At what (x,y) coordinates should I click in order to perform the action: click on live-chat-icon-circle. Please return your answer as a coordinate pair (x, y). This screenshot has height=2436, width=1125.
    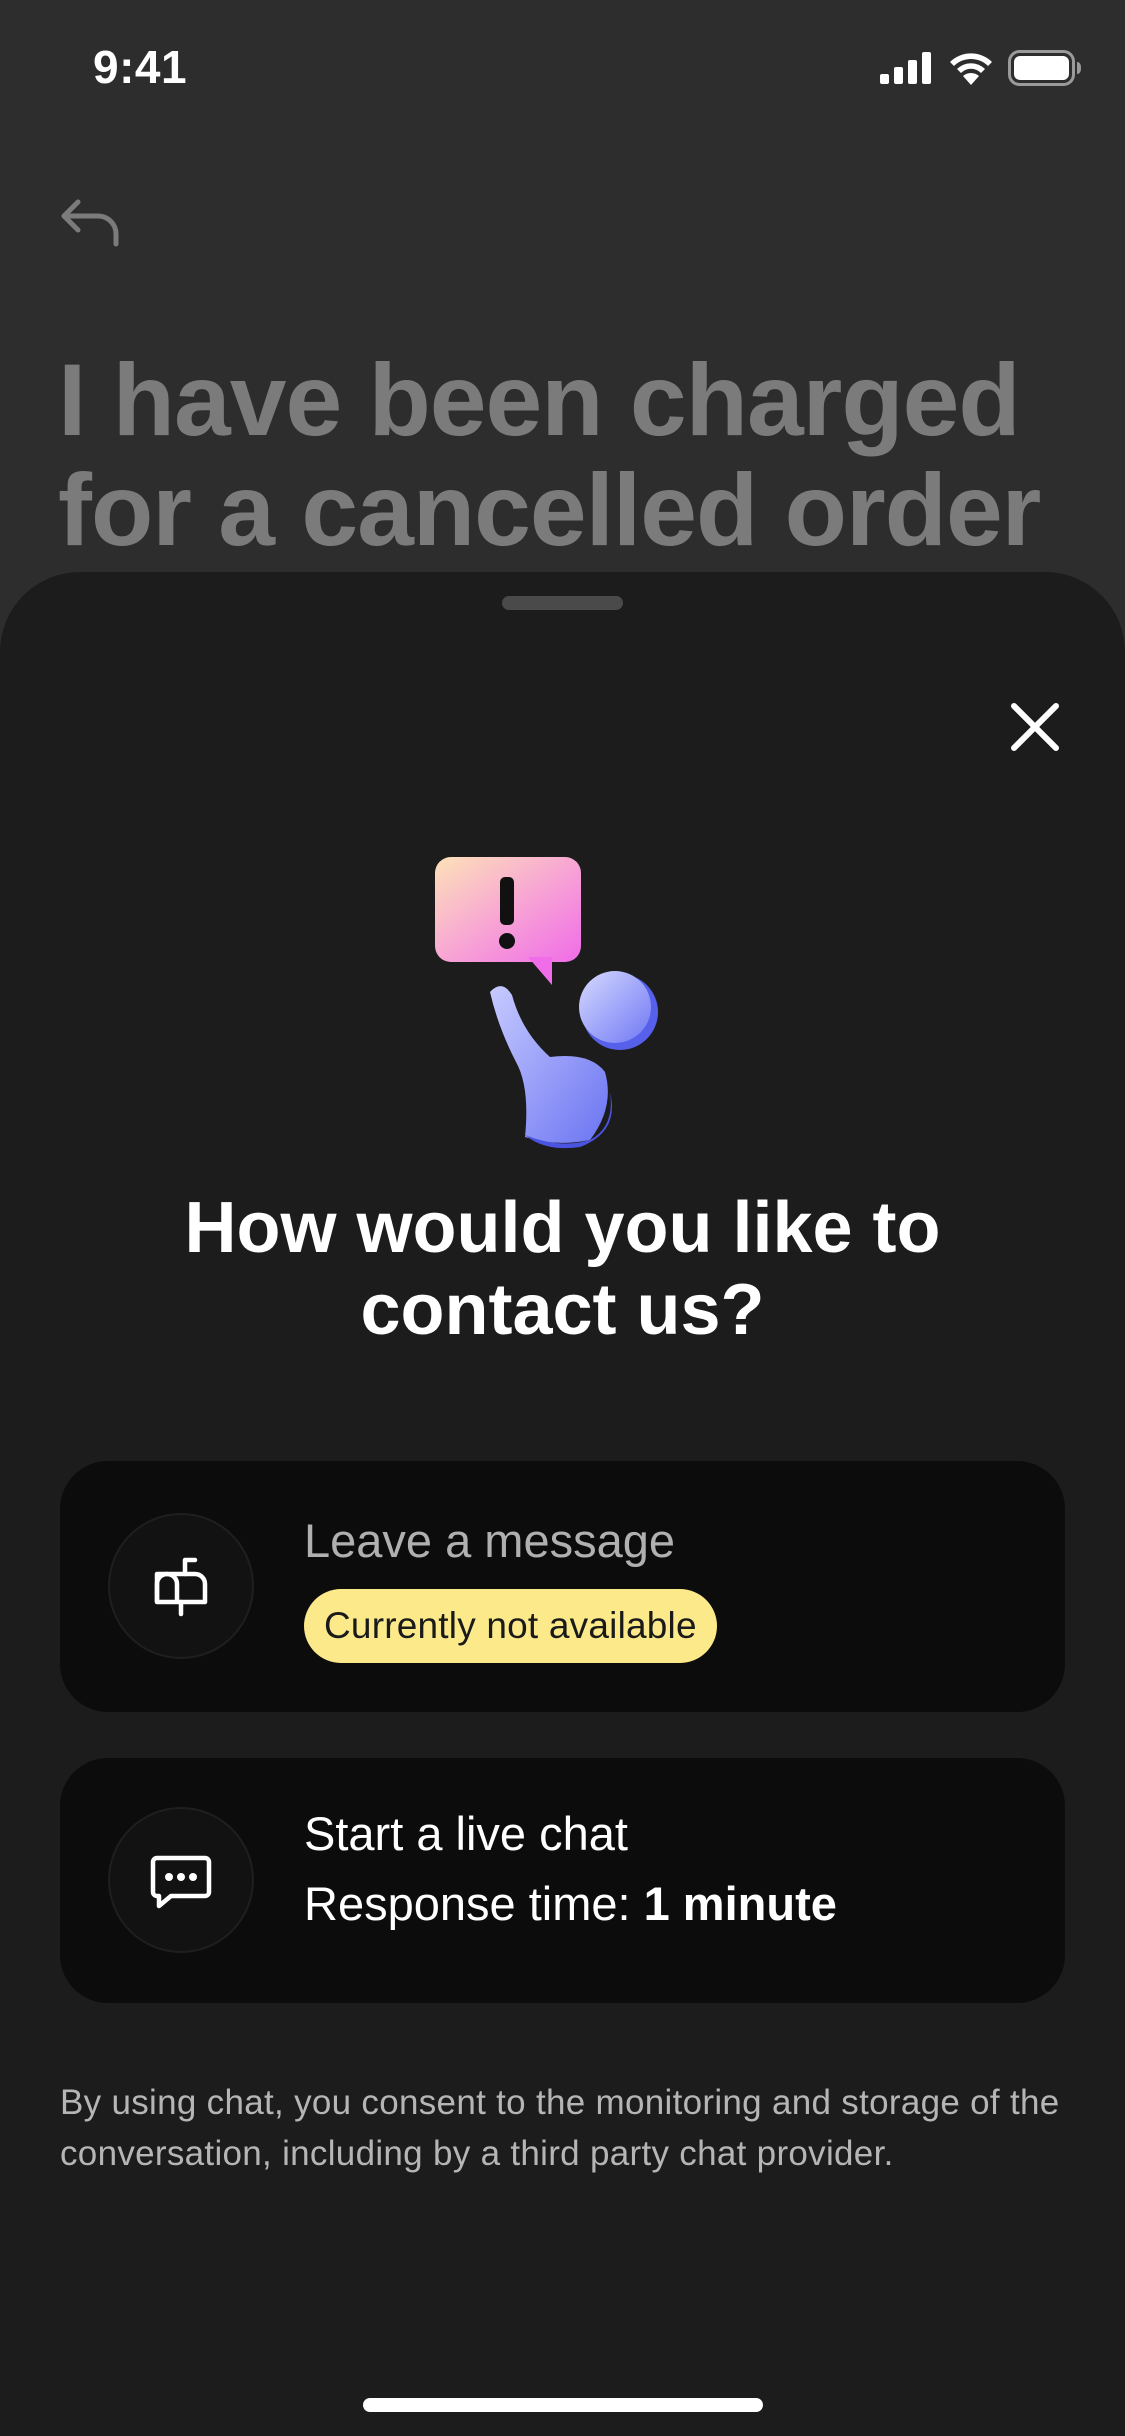
    Looking at the image, I should click on (181, 1880).